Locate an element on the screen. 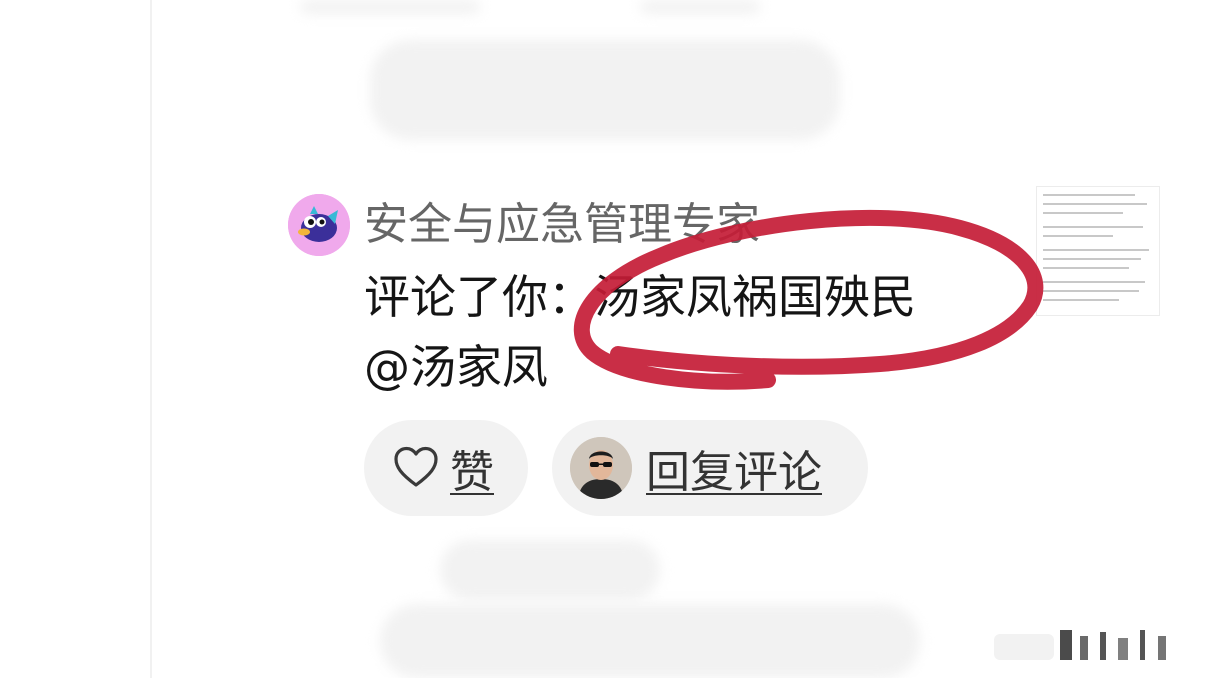 This screenshot has width=1206, height=678. like-button: 赞 is located at coordinates (446, 468).